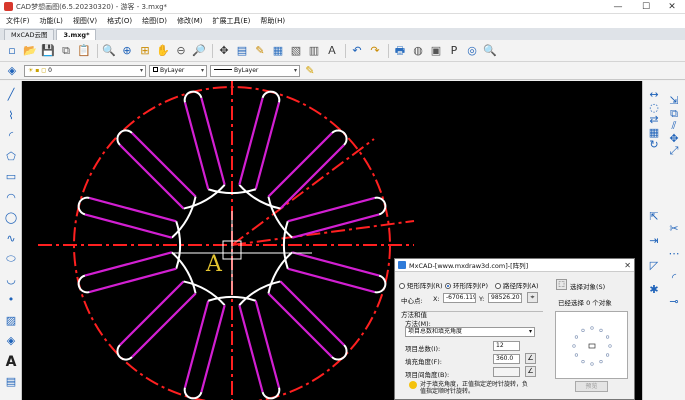 This screenshot has width=685, height=400. I want to click on pick-item-angle-button: ∠, so click(530, 371).